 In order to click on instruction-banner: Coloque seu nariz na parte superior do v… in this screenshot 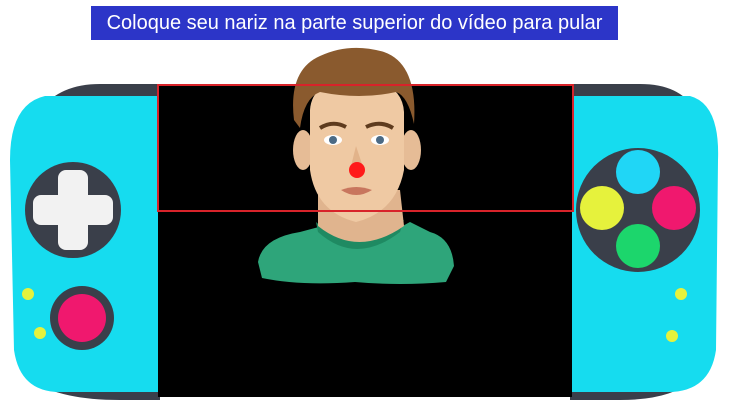, I will do `click(354, 23)`.